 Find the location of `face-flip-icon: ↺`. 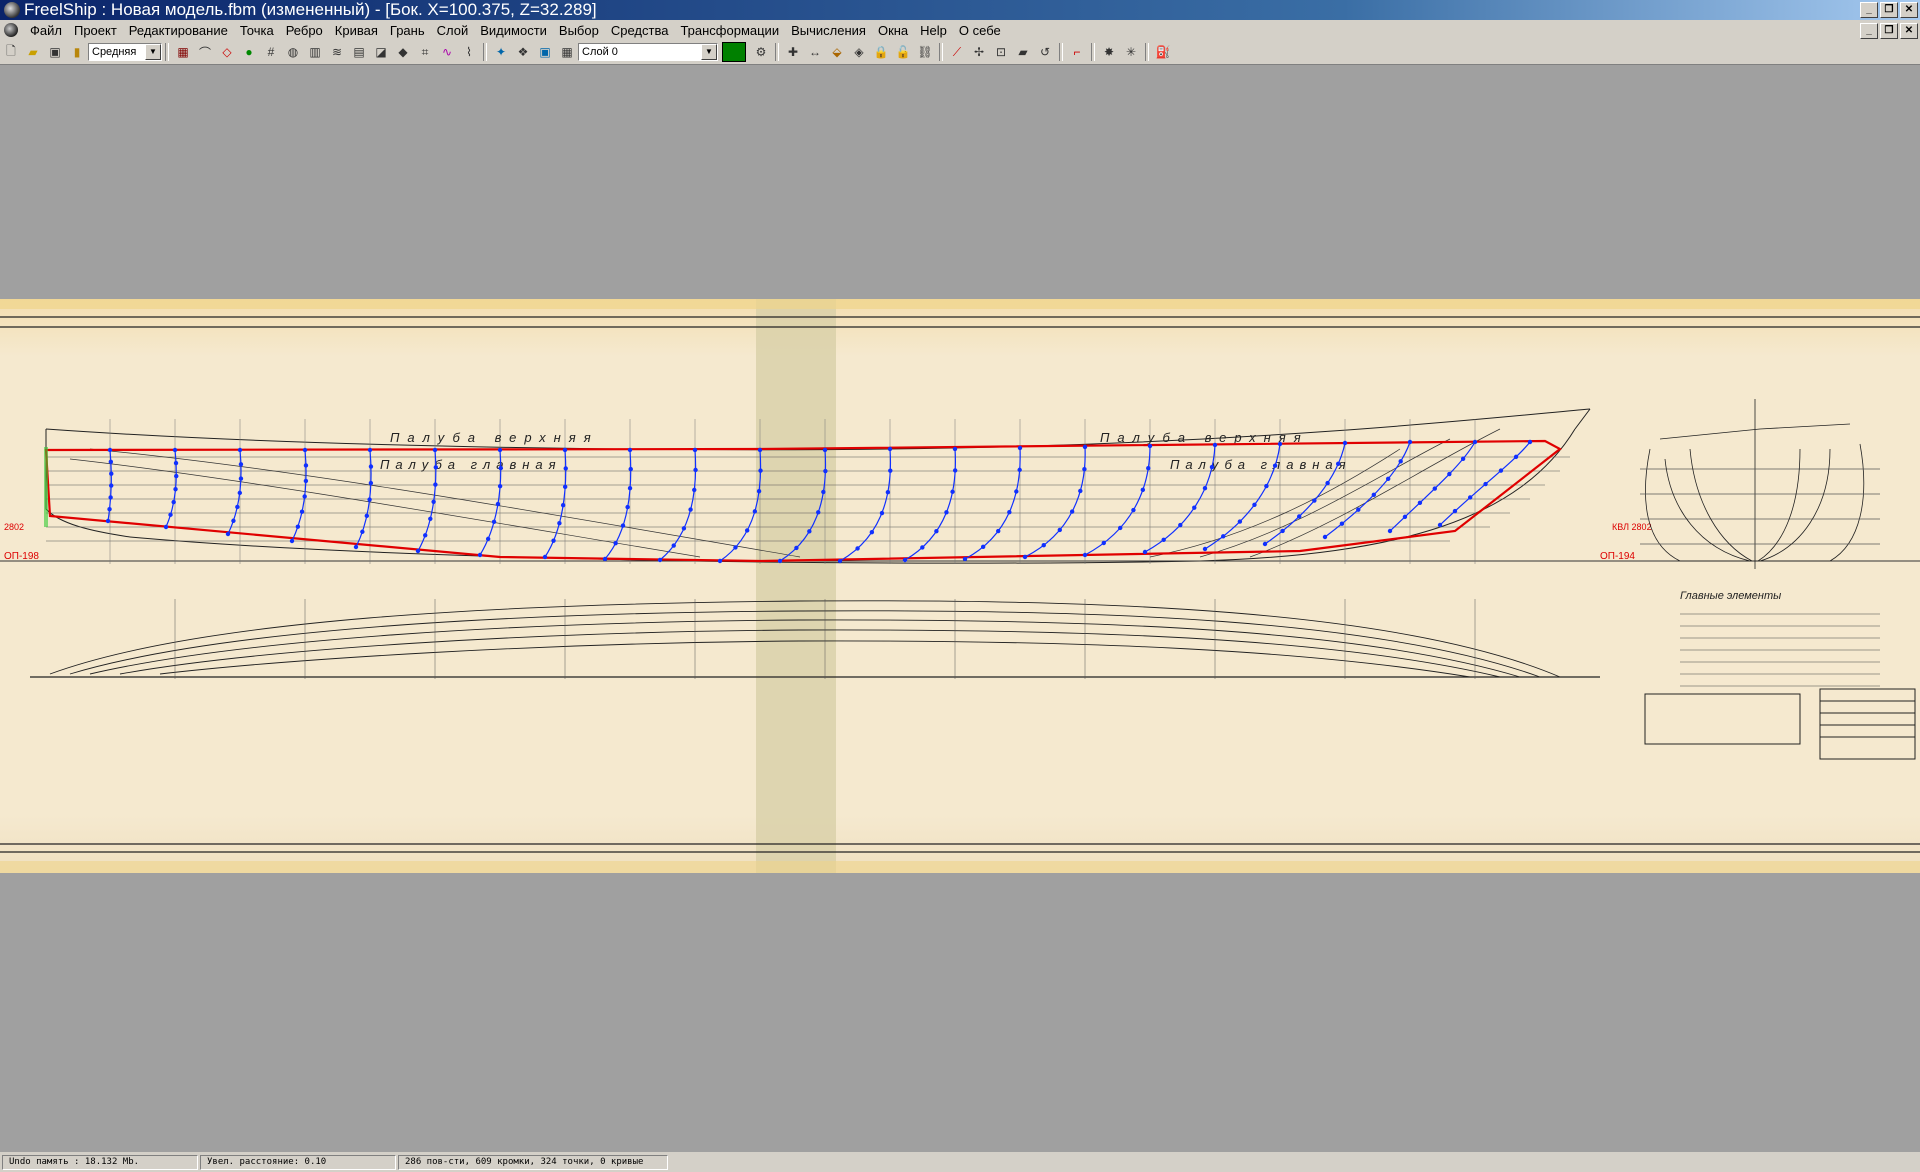

face-flip-icon: ↺ is located at coordinates (1045, 52).